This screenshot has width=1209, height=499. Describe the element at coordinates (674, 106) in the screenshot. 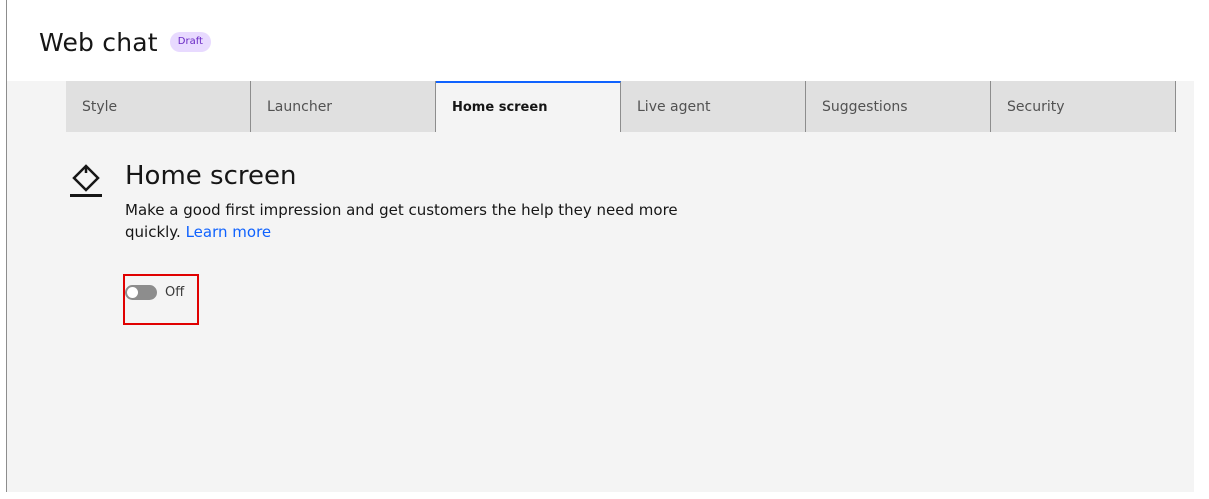

I see `tab-label: Live agent` at that location.